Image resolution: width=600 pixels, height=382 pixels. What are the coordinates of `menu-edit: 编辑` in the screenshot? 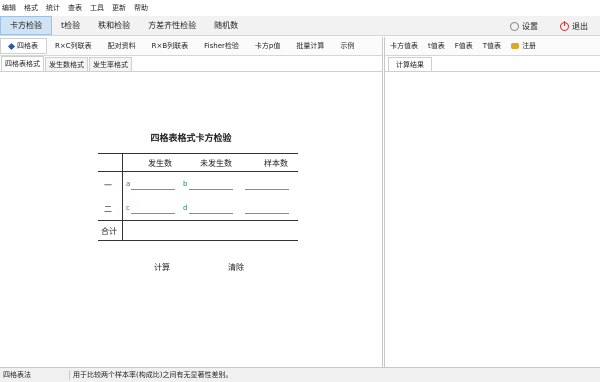 It's located at (9, 8).